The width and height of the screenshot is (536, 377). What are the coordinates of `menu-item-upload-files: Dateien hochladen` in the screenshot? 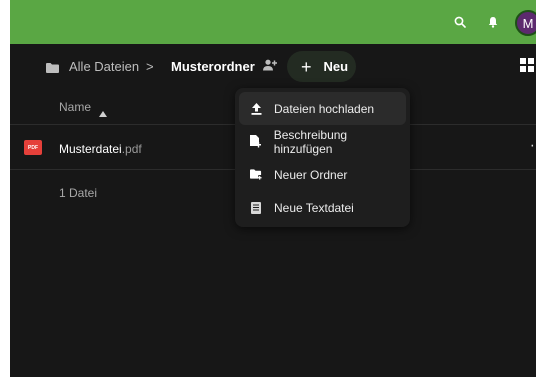 It's located at (322, 108).